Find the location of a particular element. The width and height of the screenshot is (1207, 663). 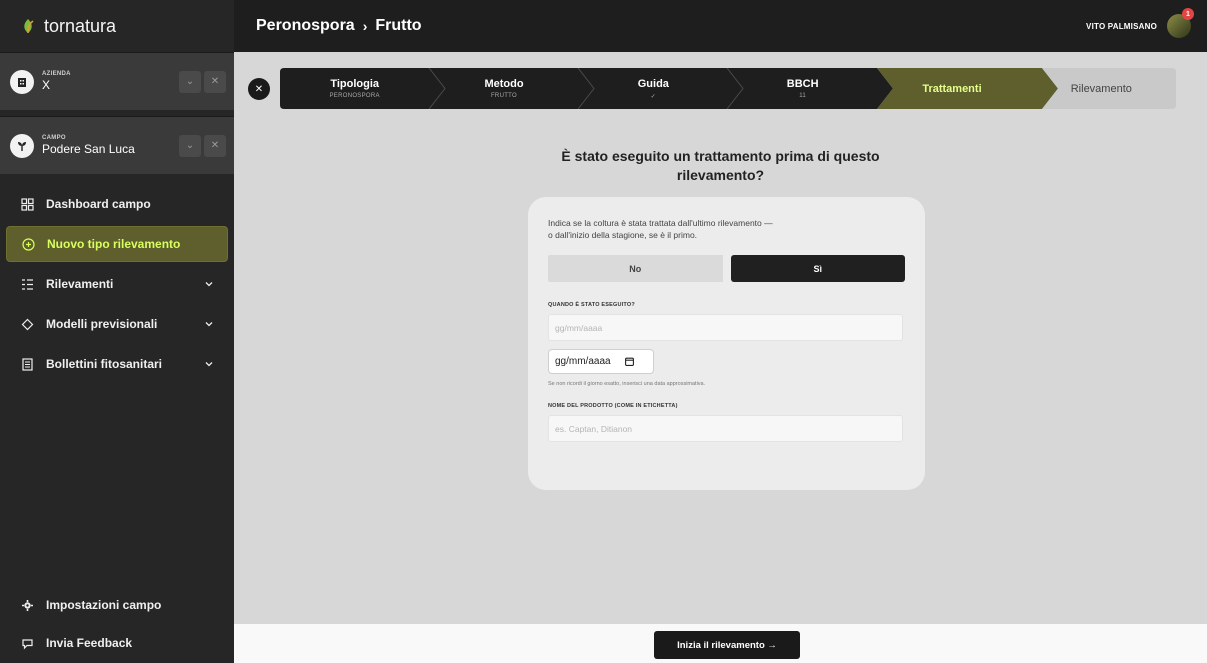

chat-icon is located at coordinates (27, 643).